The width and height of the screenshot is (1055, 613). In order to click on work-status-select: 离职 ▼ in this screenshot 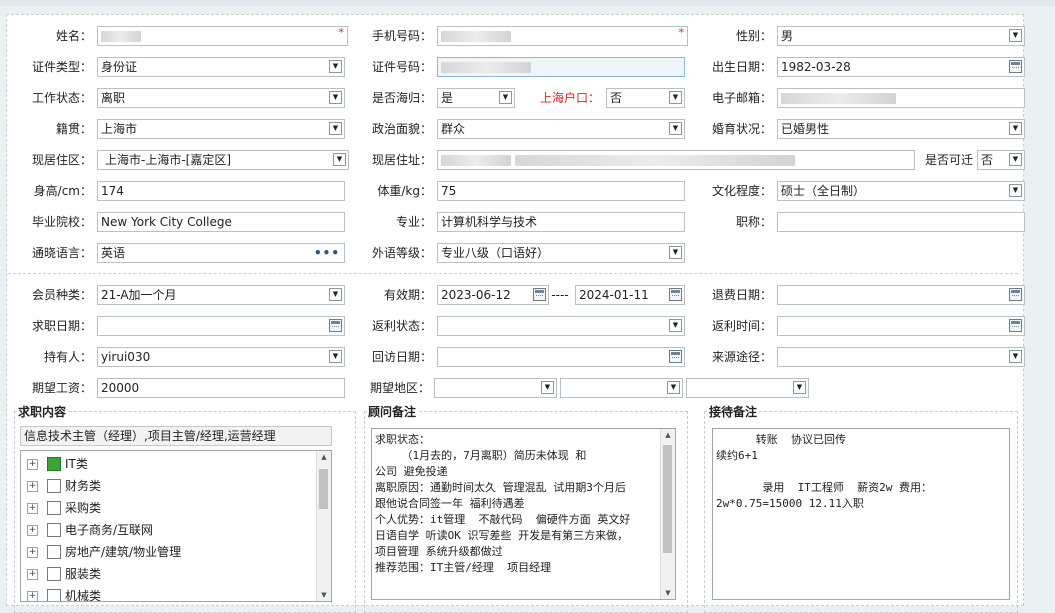, I will do `click(221, 98)`.